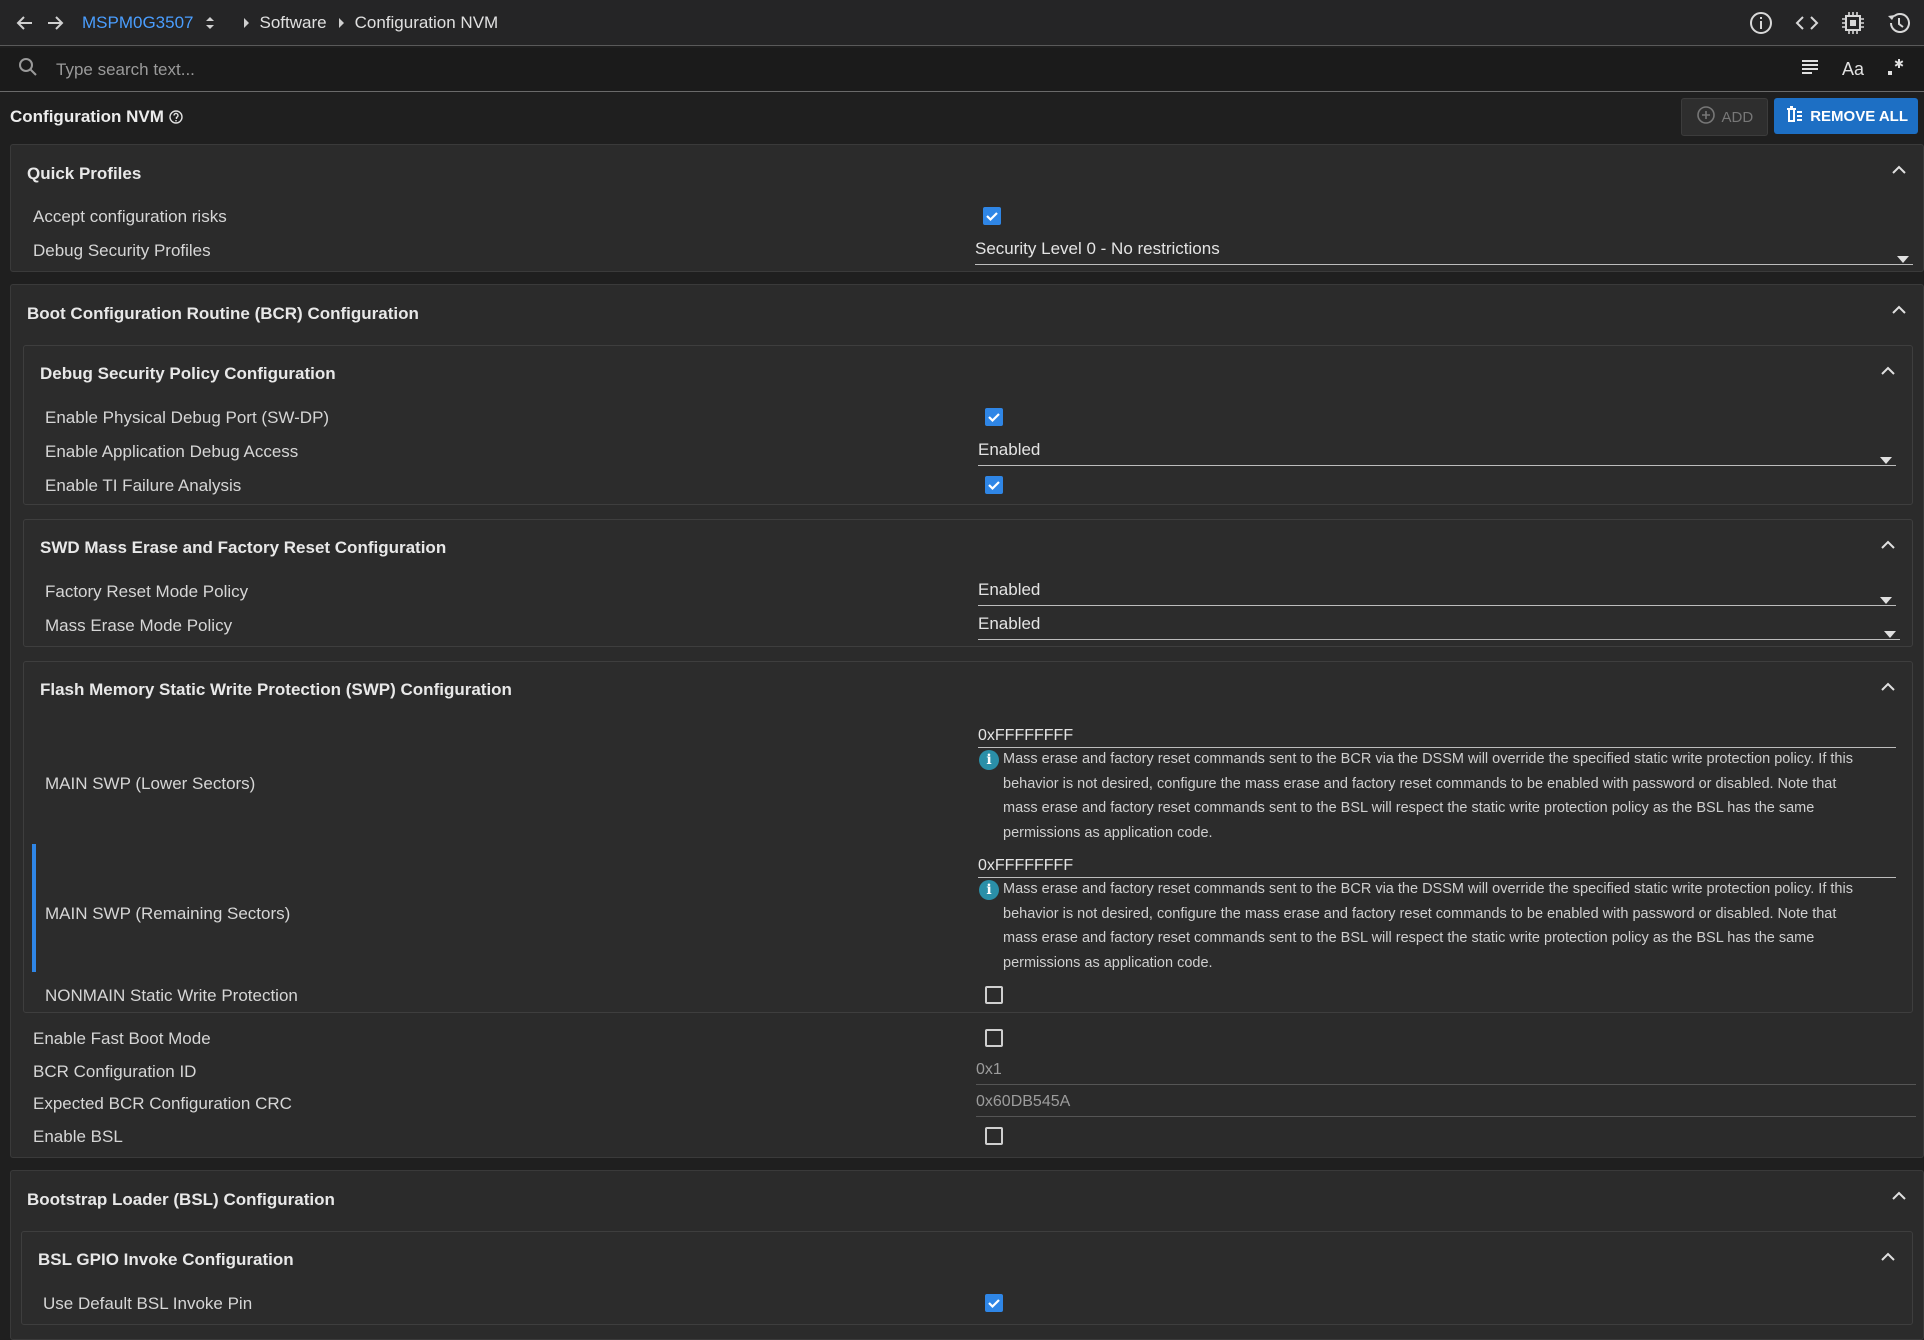 This screenshot has width=1924, height=1340. Describe the element at coordinates (171, 995) in the screenshot. I see `nonmain-swp-label: NONMAIN Static Write Protection` at that location.